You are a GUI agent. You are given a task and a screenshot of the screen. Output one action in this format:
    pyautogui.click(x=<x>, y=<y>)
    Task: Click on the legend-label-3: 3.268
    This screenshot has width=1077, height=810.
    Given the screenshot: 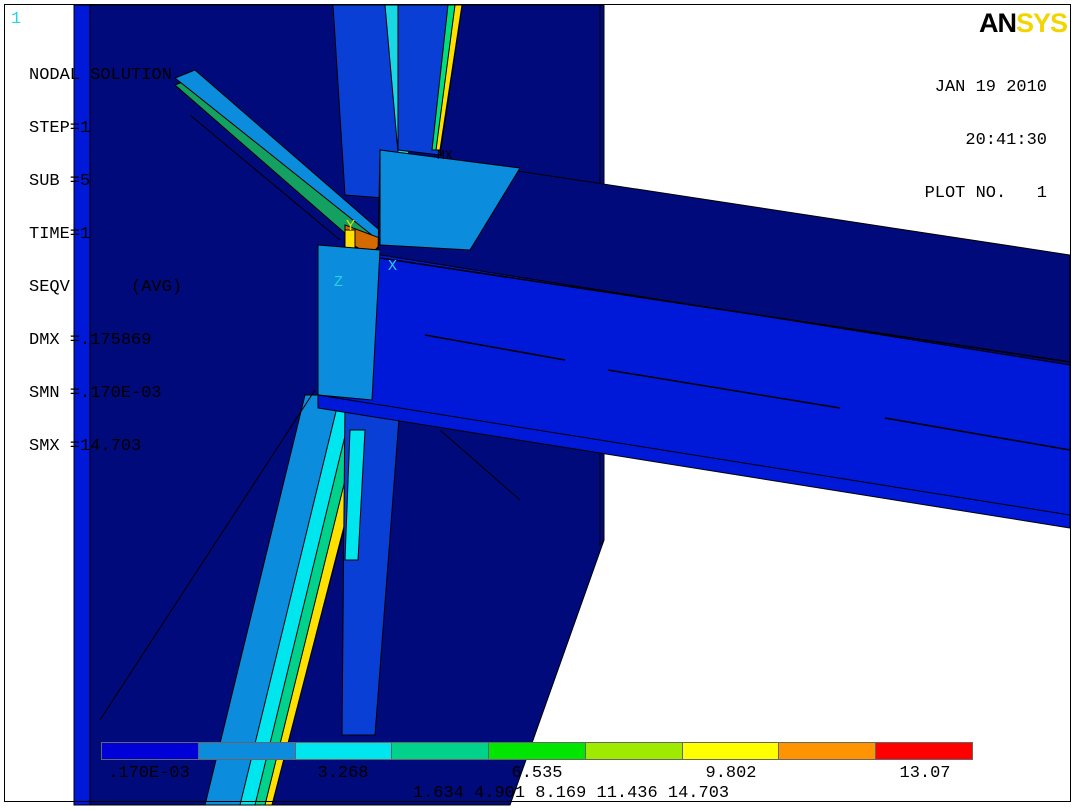 What is the action you would take?
    pyautogui.click(x=343, y=773)
    